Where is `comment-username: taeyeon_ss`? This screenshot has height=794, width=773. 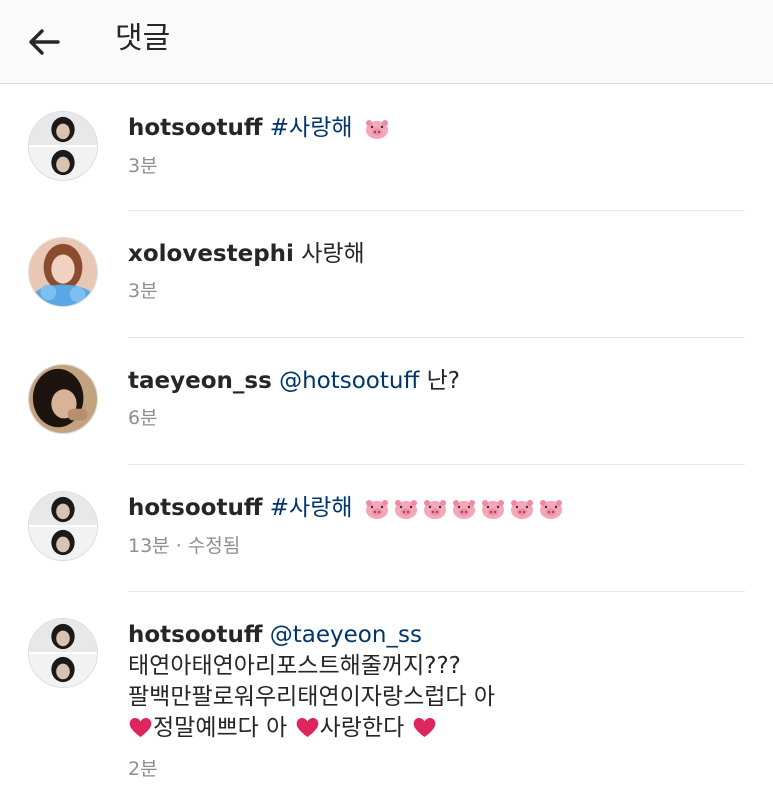 comment-username: taeyeon_ss is located at coordinates (200, 381).